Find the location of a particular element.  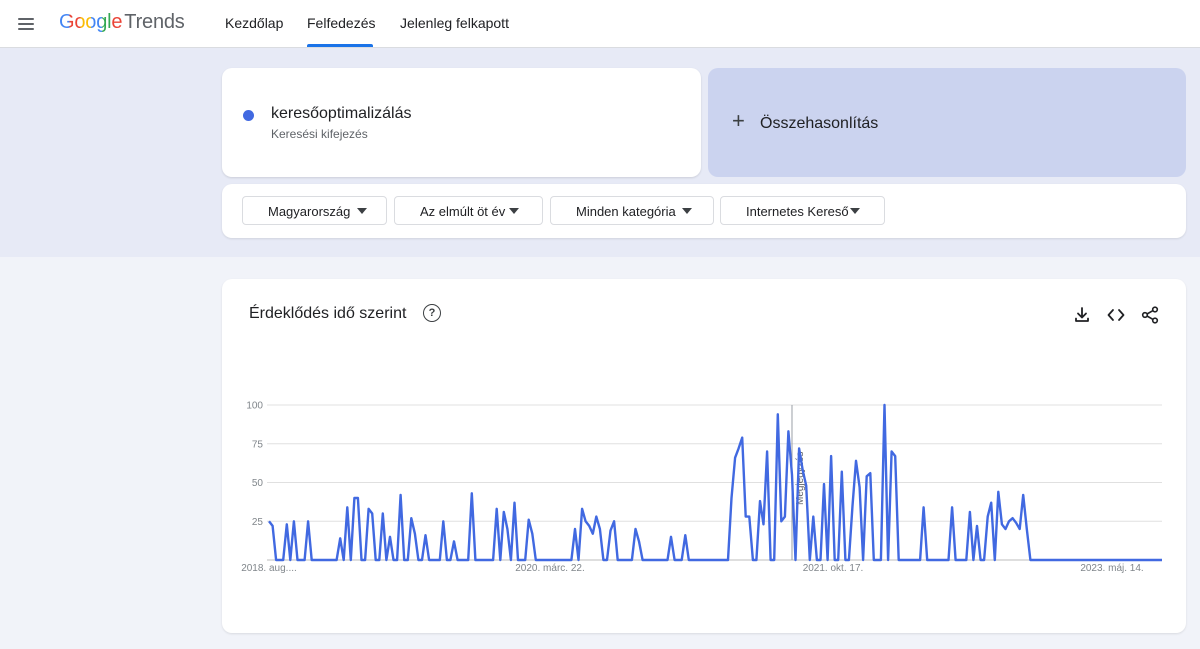

compare-label: Összehasonlítás is located at coordinates (819, 123).